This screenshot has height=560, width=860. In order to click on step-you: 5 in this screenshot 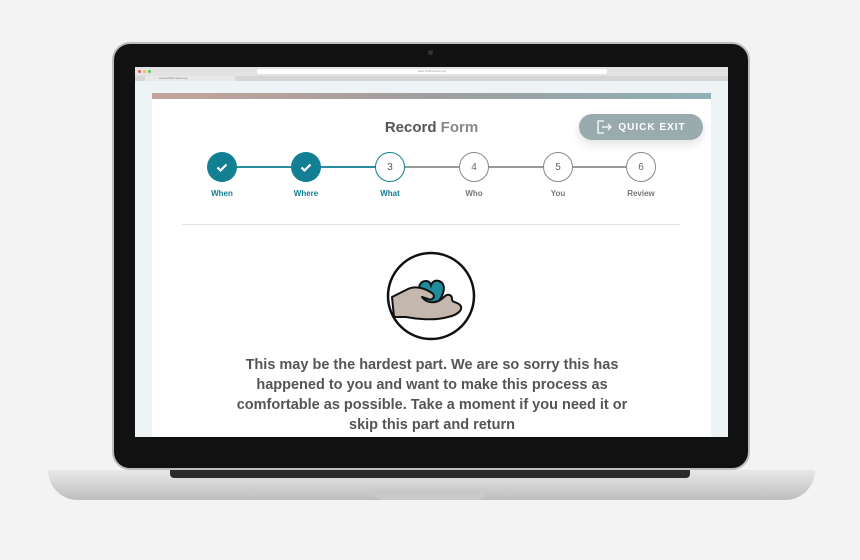, I will do `click(558, 167)`.